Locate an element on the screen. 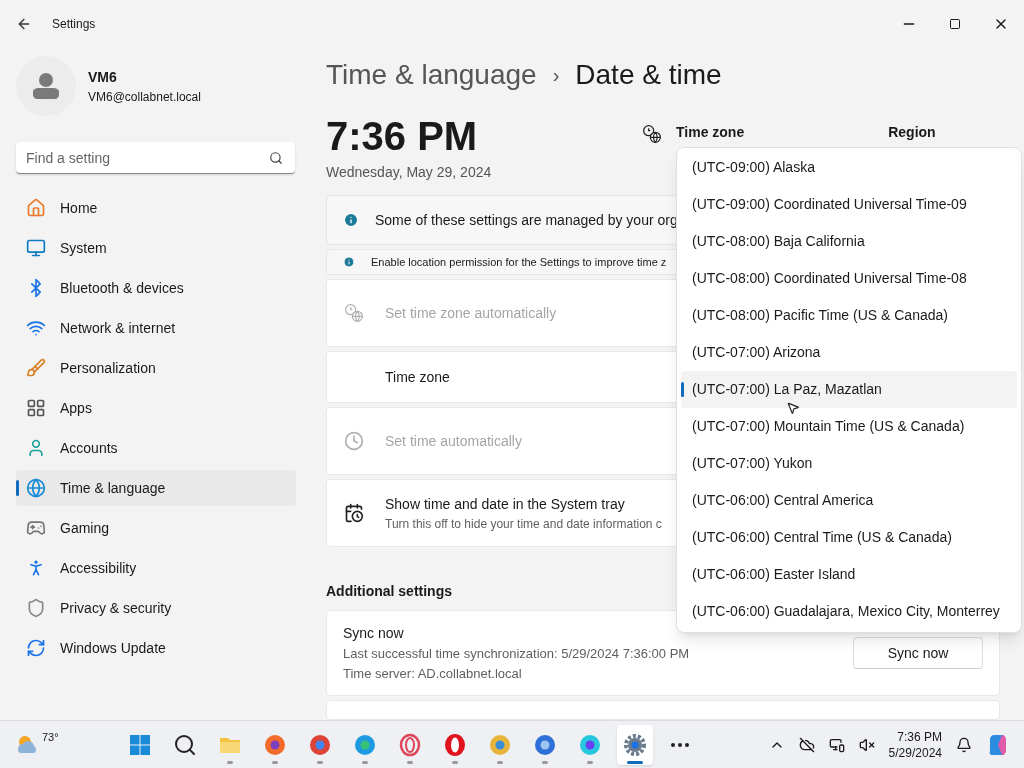  sync-status: Last successful time synchronization: 5/29/2024 7:36:00 PM is located at coordinates (516, 654).